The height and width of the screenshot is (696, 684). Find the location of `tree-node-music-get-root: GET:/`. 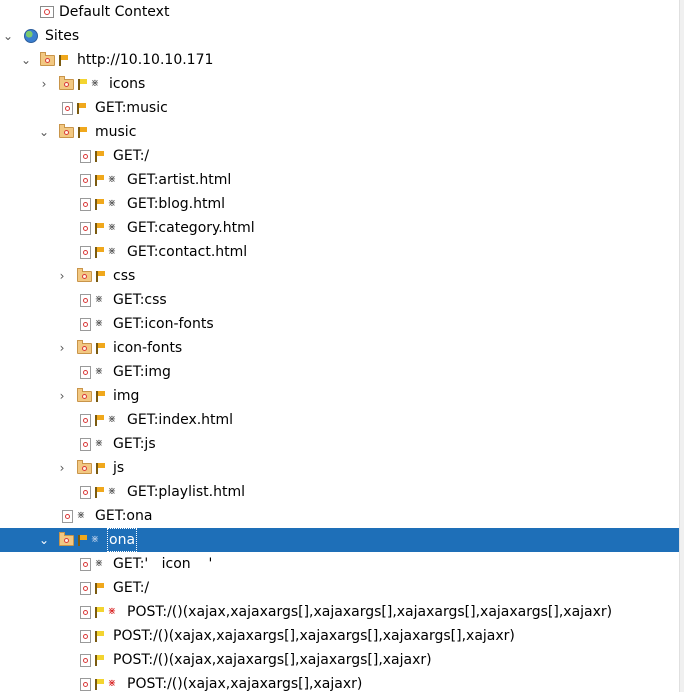

tree-node-music-get-root: GET:/ is located at coordinates (340, 156).